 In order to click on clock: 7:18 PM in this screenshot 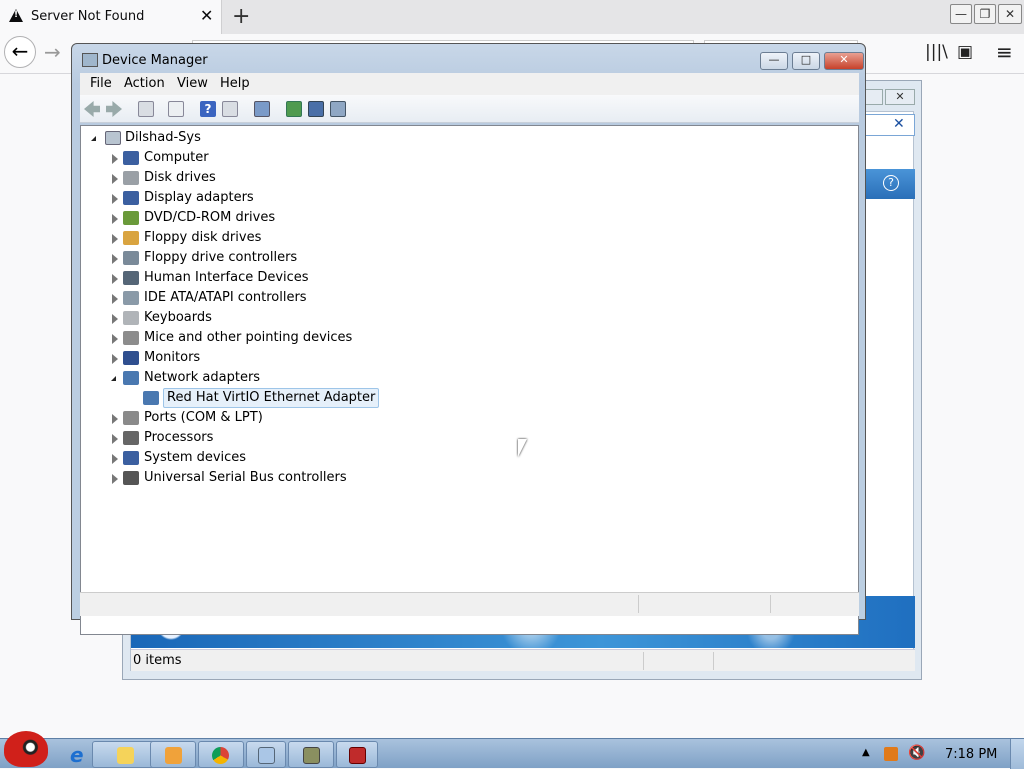, I will do `click(971, 754)`.